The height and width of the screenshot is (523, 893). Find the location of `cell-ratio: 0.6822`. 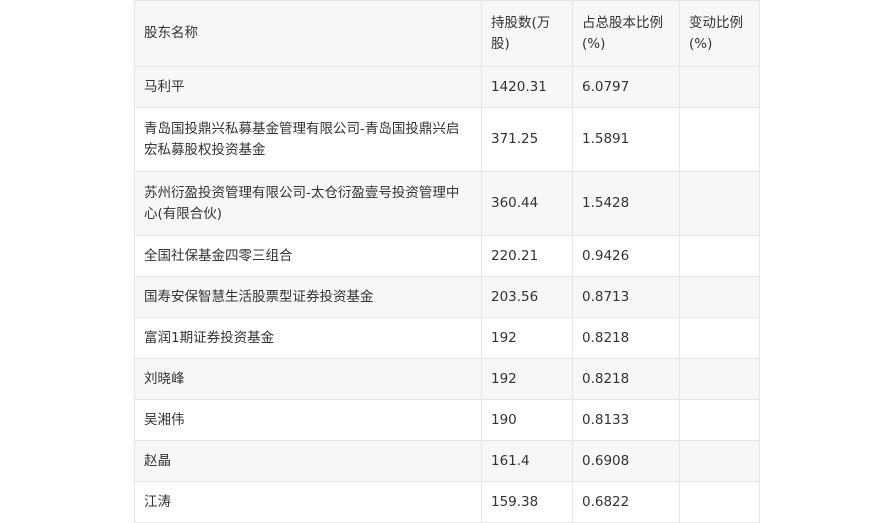

cell-ratio: 0.6822 is located at coordinates (626, 502).